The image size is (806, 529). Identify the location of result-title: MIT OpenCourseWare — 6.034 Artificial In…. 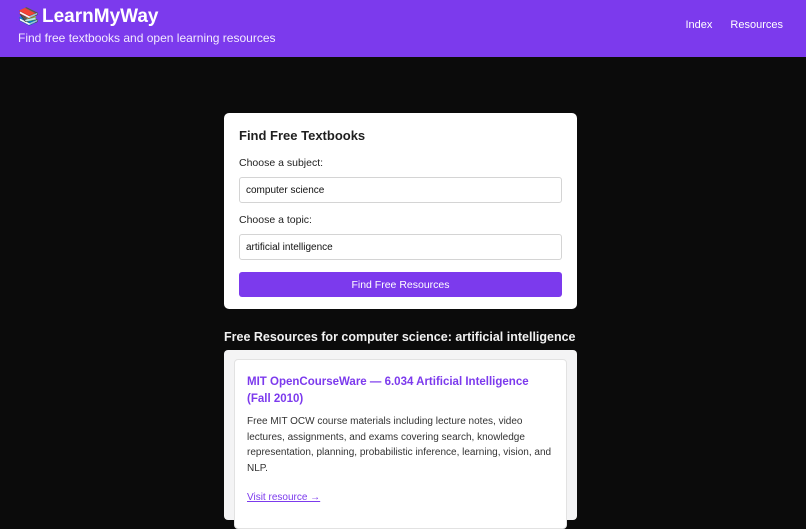
(400, 391).